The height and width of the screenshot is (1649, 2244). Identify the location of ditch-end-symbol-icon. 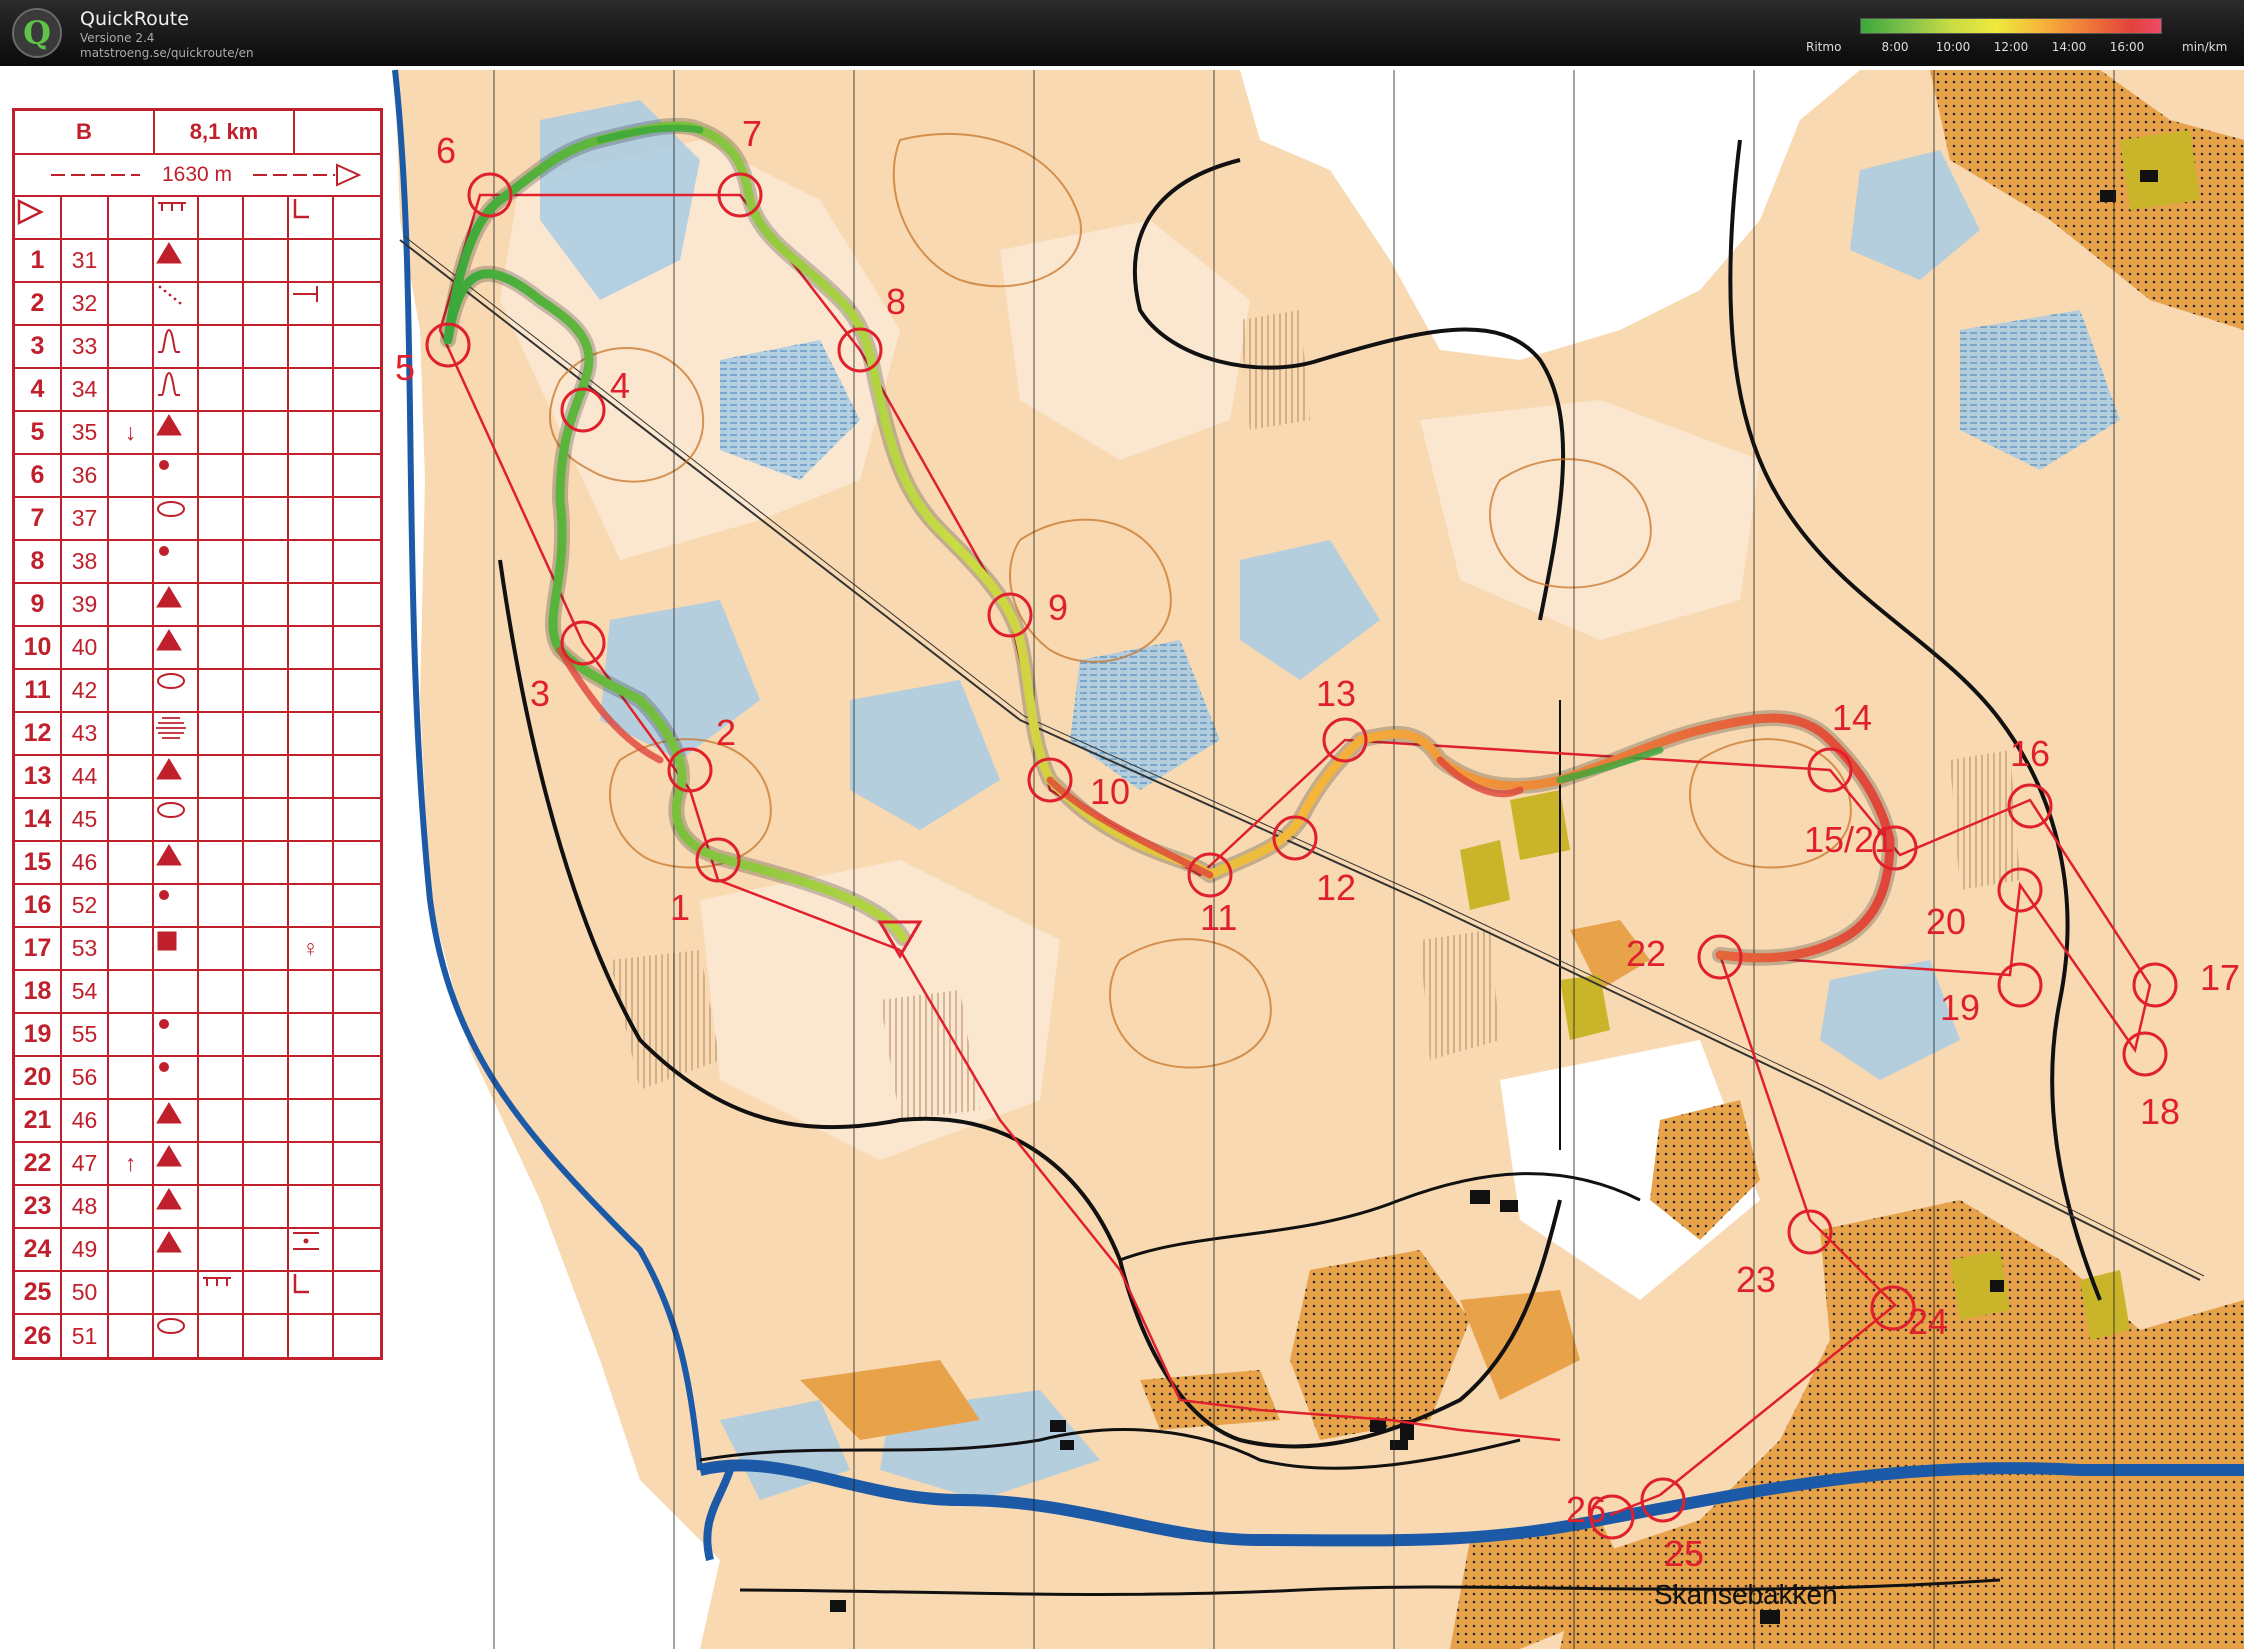
(170, 295).